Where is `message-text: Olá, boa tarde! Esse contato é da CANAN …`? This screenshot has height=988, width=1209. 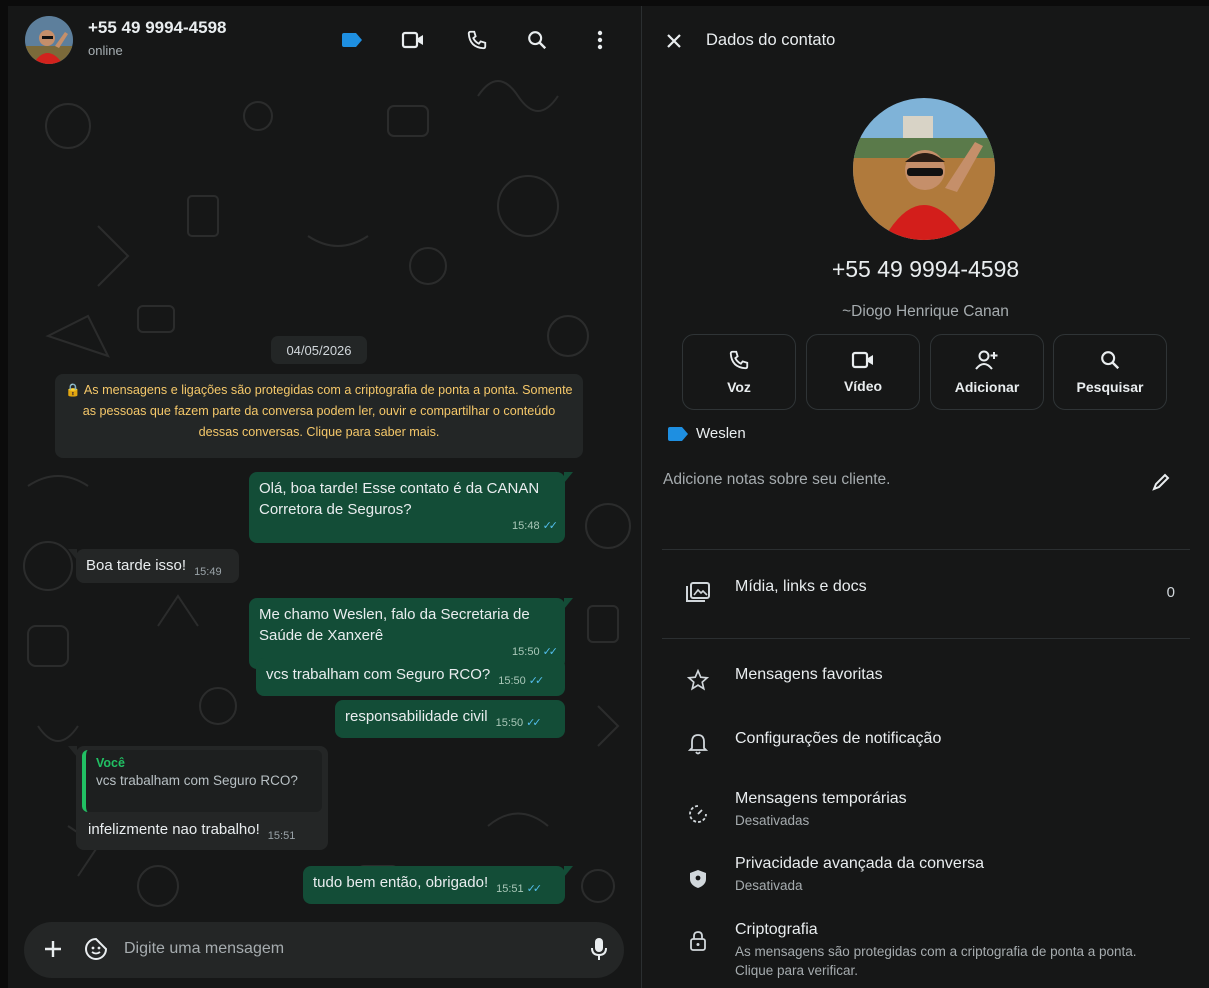
message-text: Olá, boa tarde! Esse contato é da CANAN … is located at coordinates (399, 499).